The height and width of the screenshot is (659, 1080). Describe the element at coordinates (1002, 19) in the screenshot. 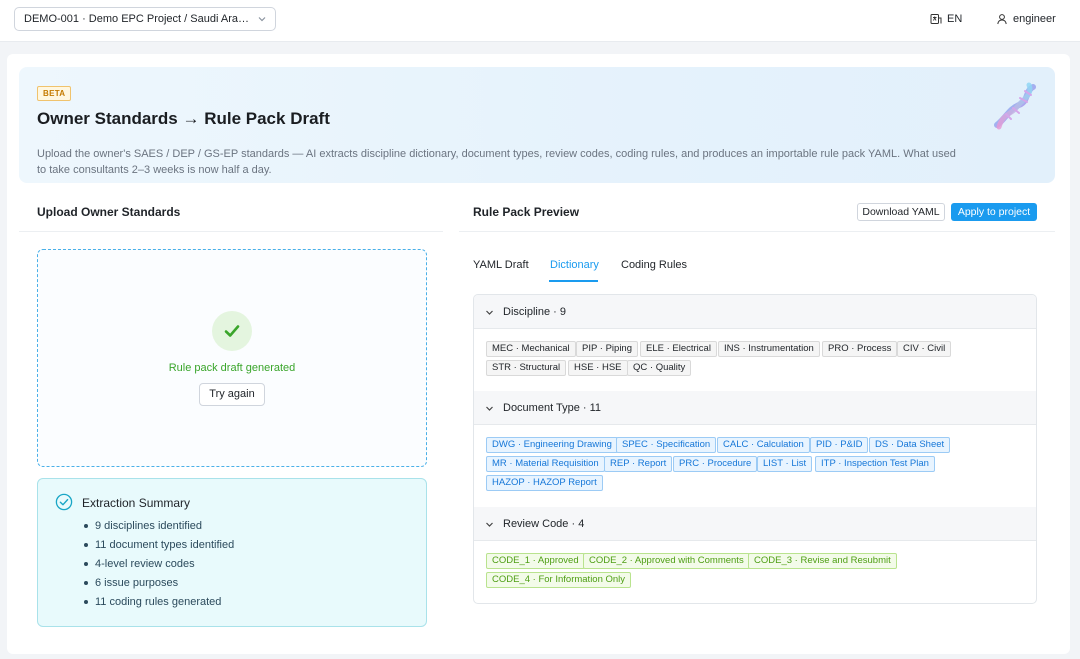

I see `user-icon` at that location.